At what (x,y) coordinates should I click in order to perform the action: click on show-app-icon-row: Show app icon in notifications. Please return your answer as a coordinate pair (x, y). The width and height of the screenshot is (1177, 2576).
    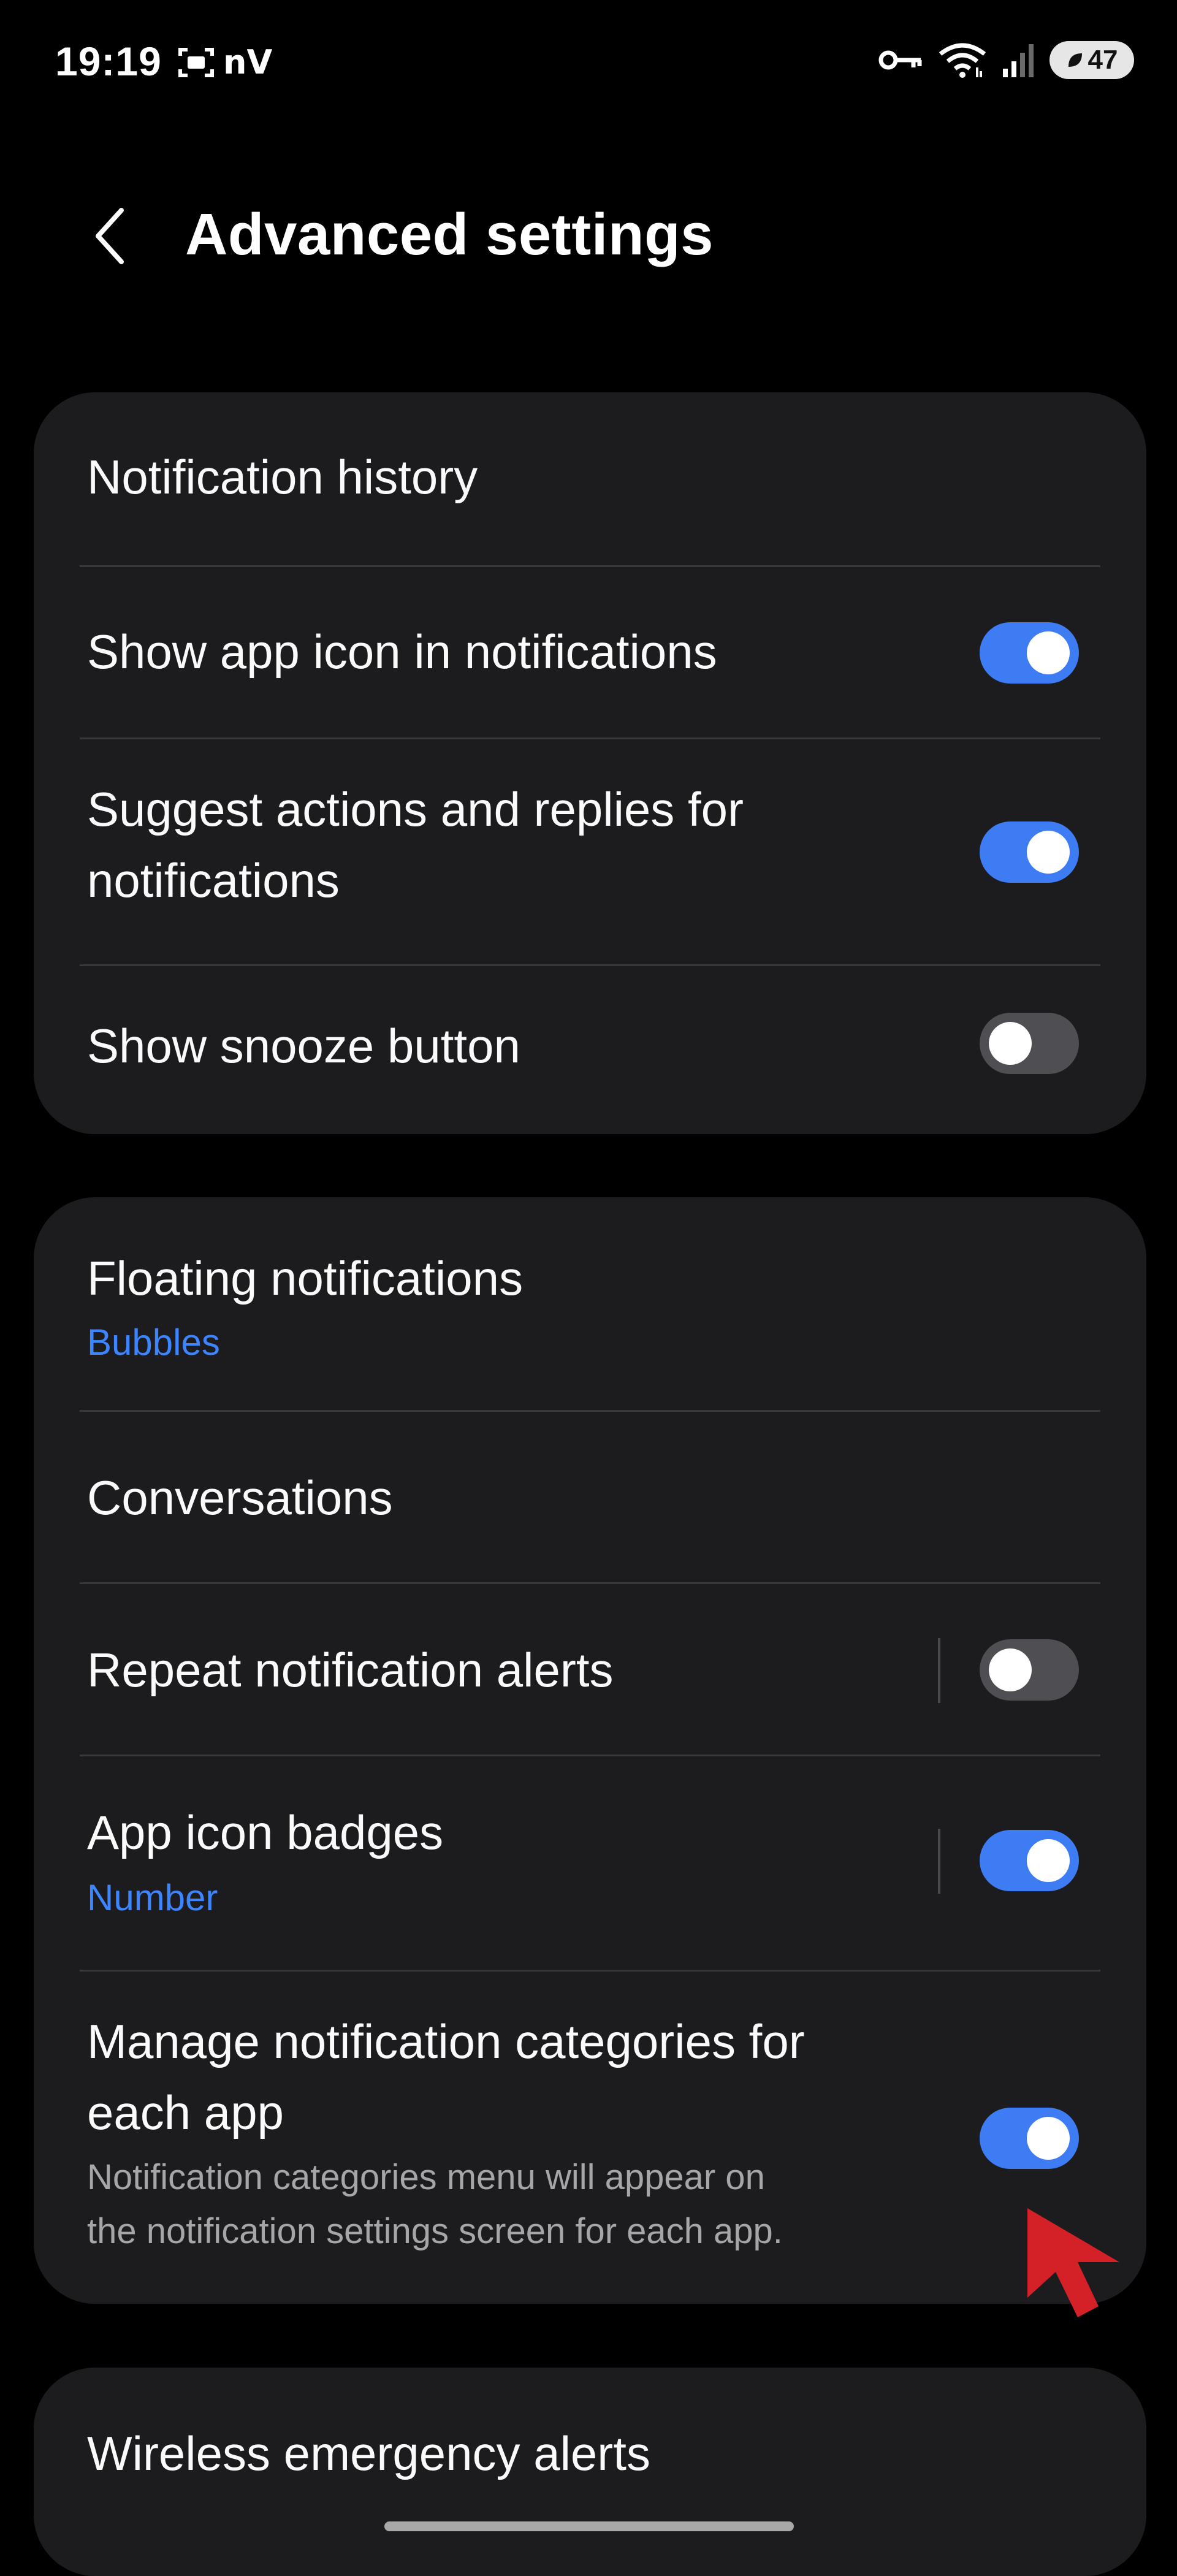
    Looking at the image, I should click on (590, 653).